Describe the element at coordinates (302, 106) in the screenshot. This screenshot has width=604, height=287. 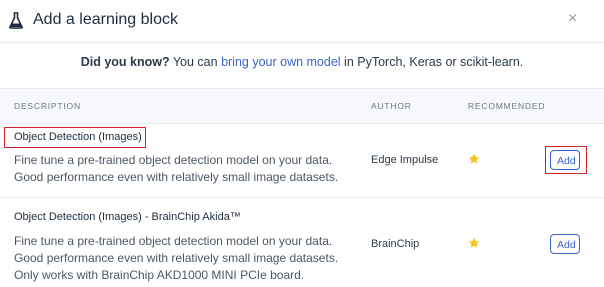
I see `table-header: DESCRIPTION AUTHOR RECOMMENDED` at that location.